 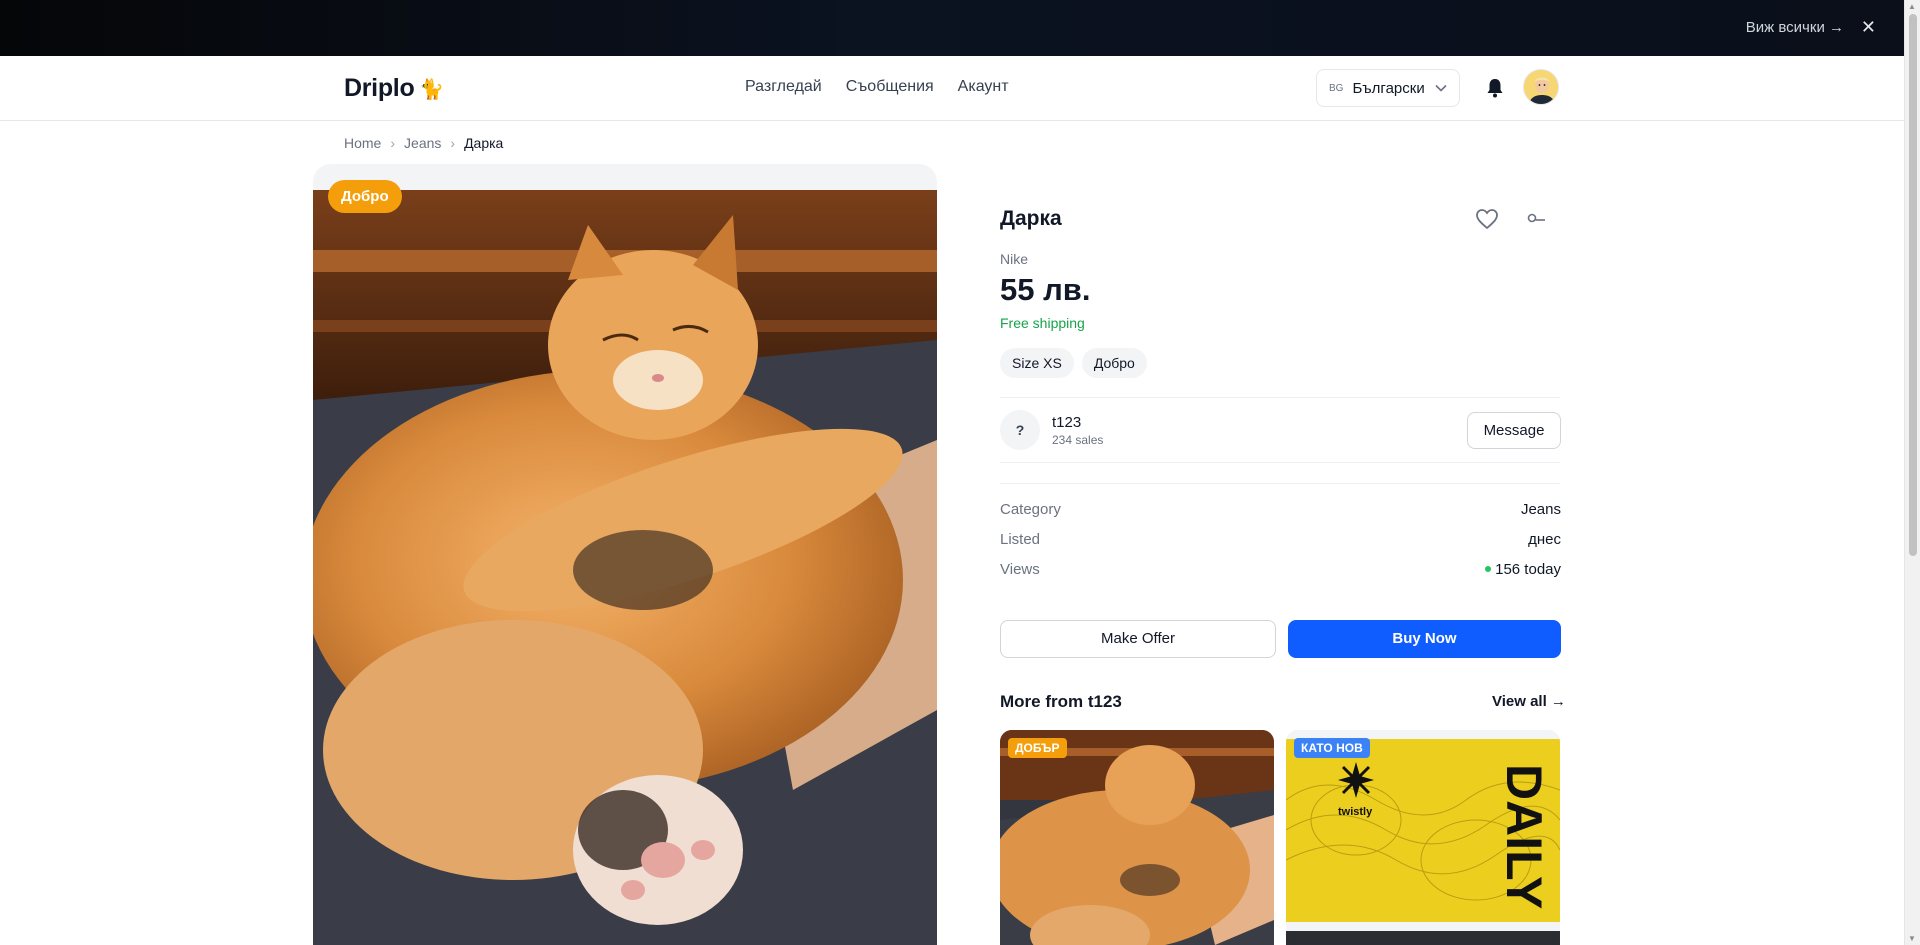 I want to click on breadcrumb-current: Дарка, so click(x=484, y=143).